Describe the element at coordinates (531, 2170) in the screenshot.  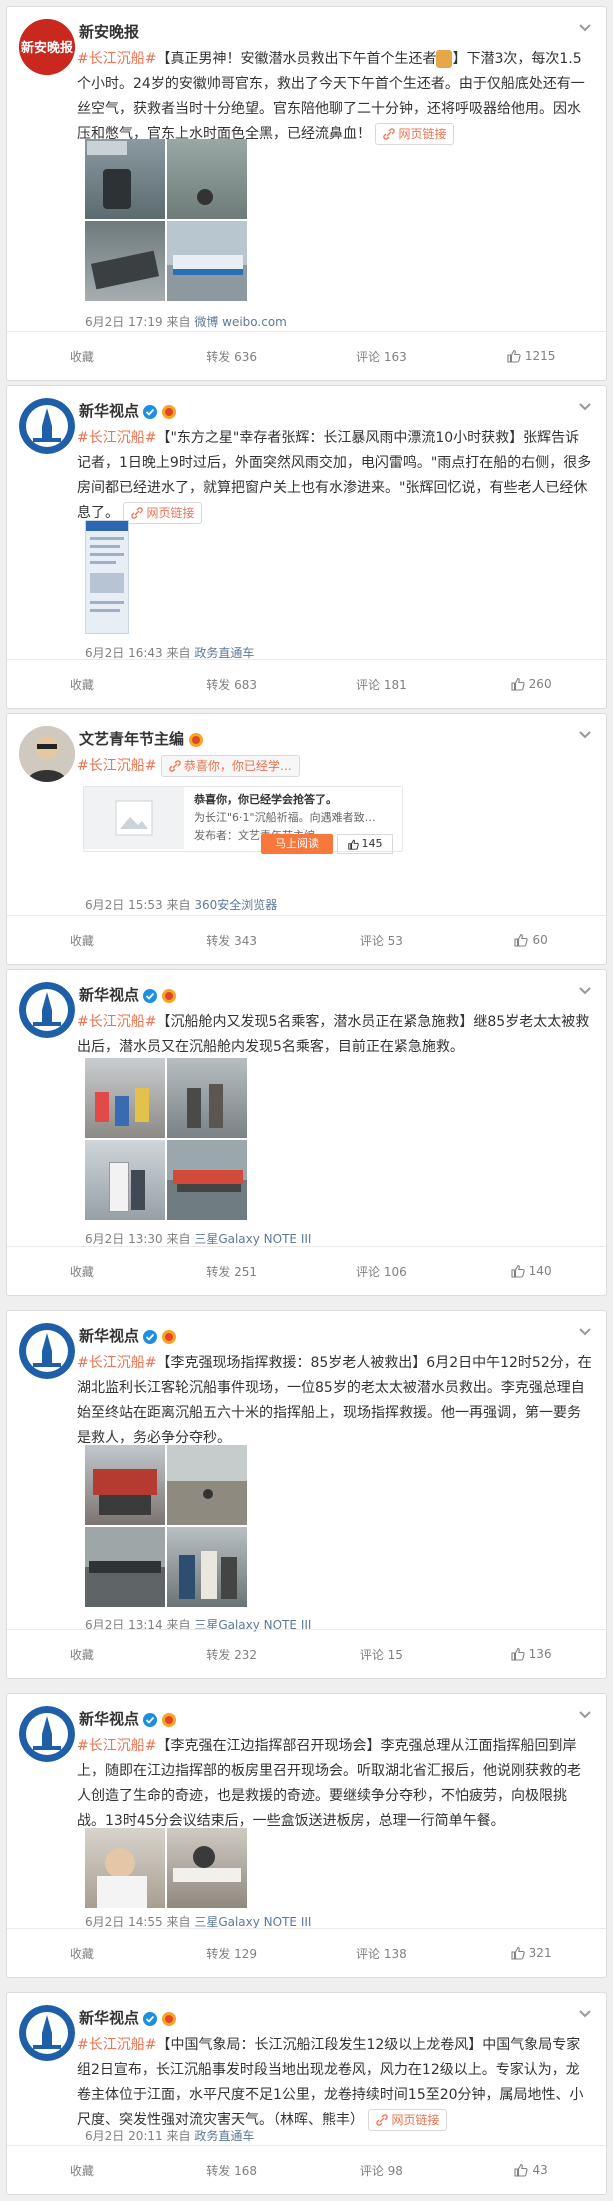
I see `like-button: 43` at that location.